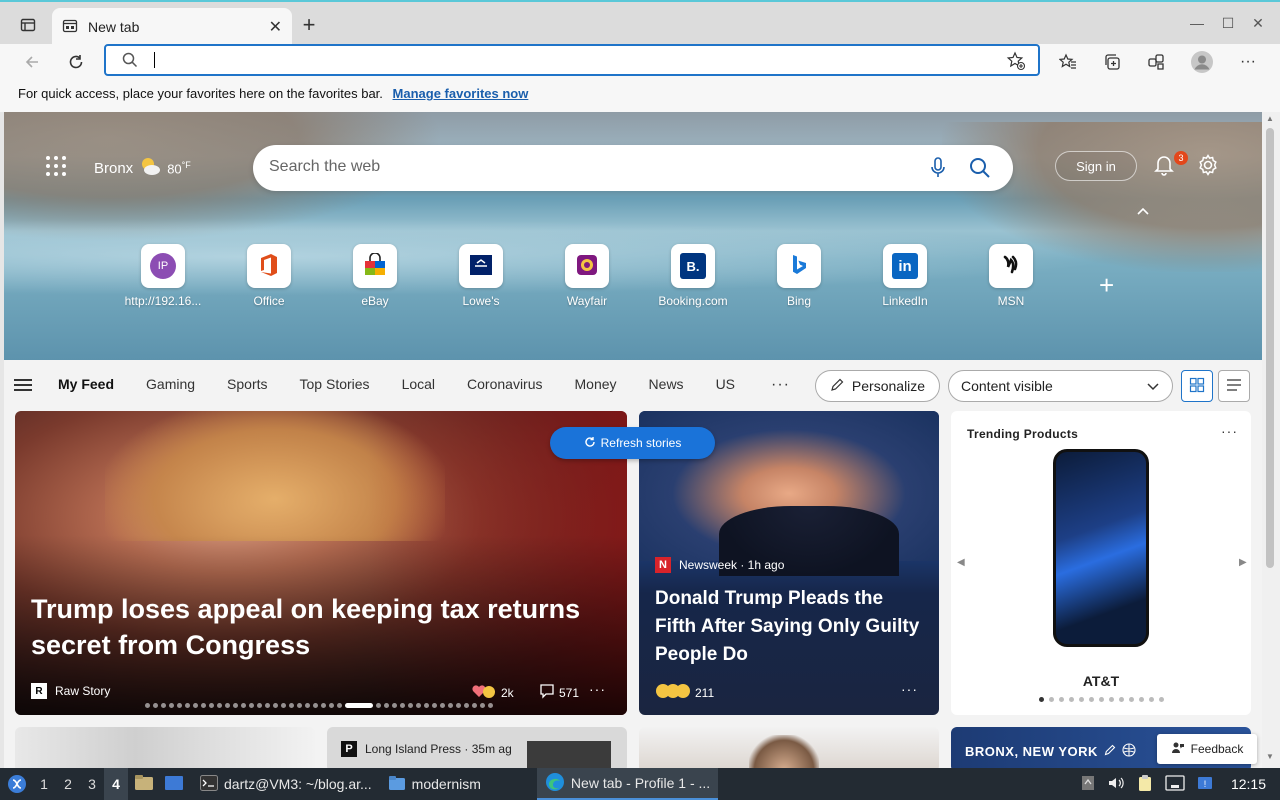 Image resolution: width=1280 pixels, height=800 pixels. Describe the element at coordinates (1060, 386) in the screenshot. I see `content-visibility-dropdown: Content visible` at that location.